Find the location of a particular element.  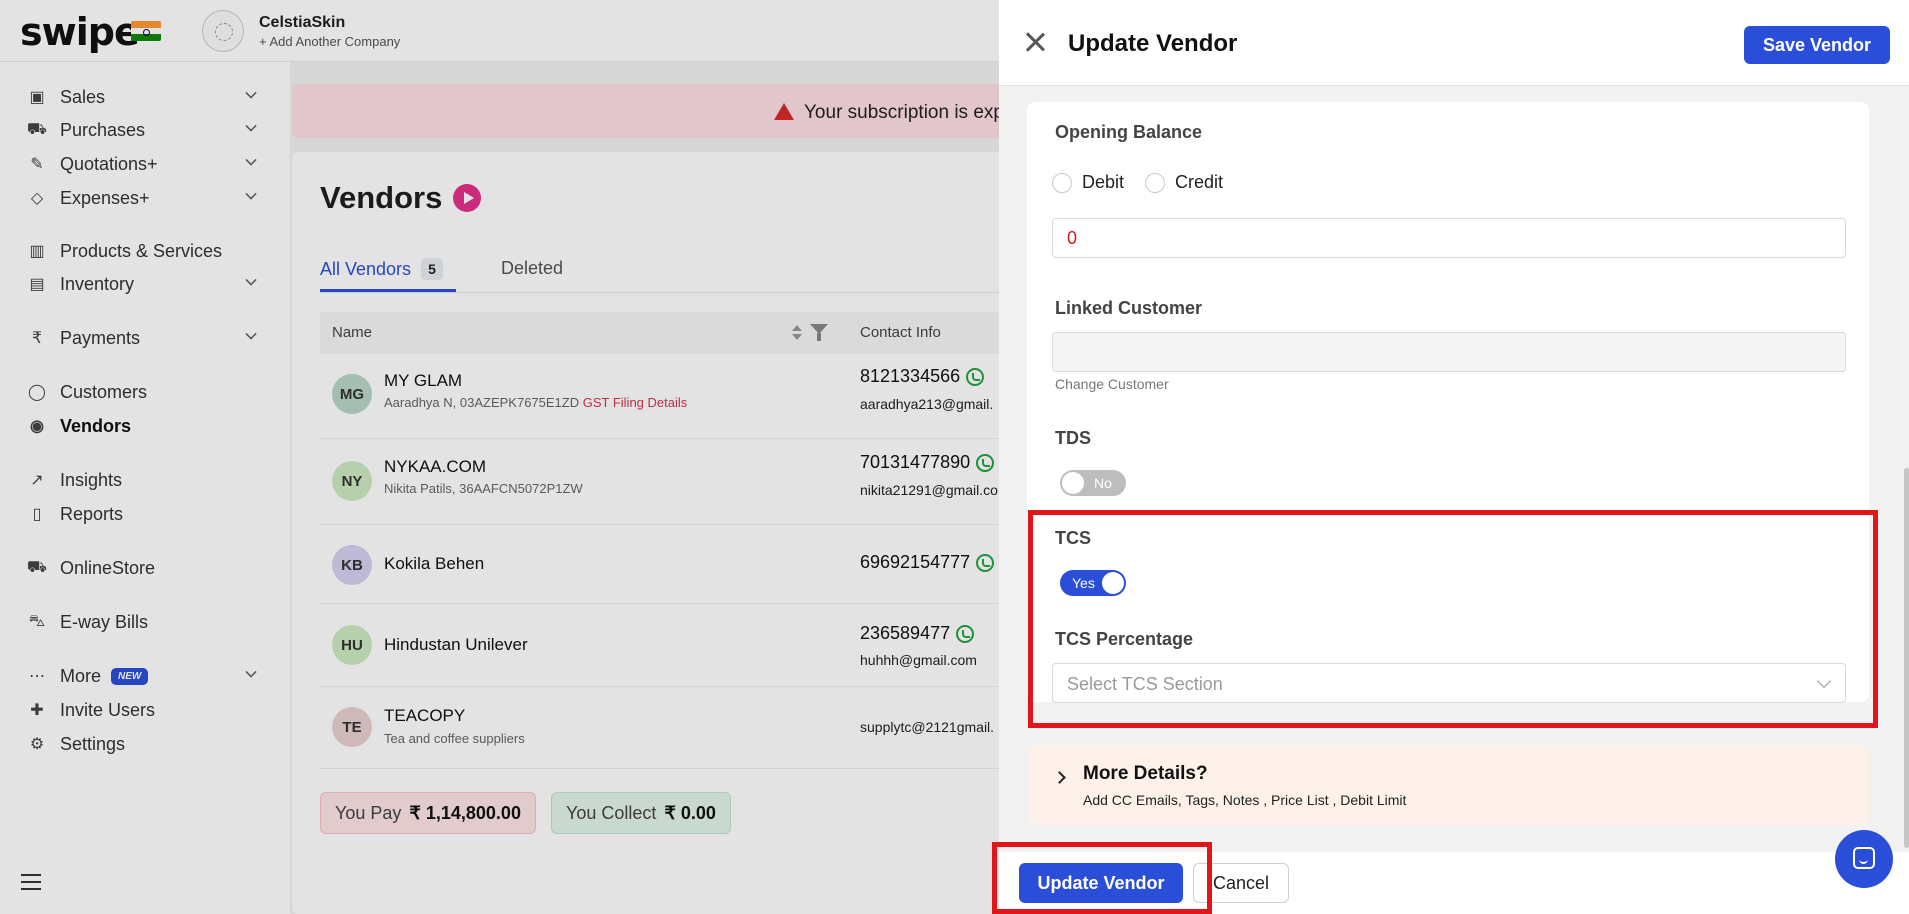

tds-toggle: No is located at coordinates (1093, 483).